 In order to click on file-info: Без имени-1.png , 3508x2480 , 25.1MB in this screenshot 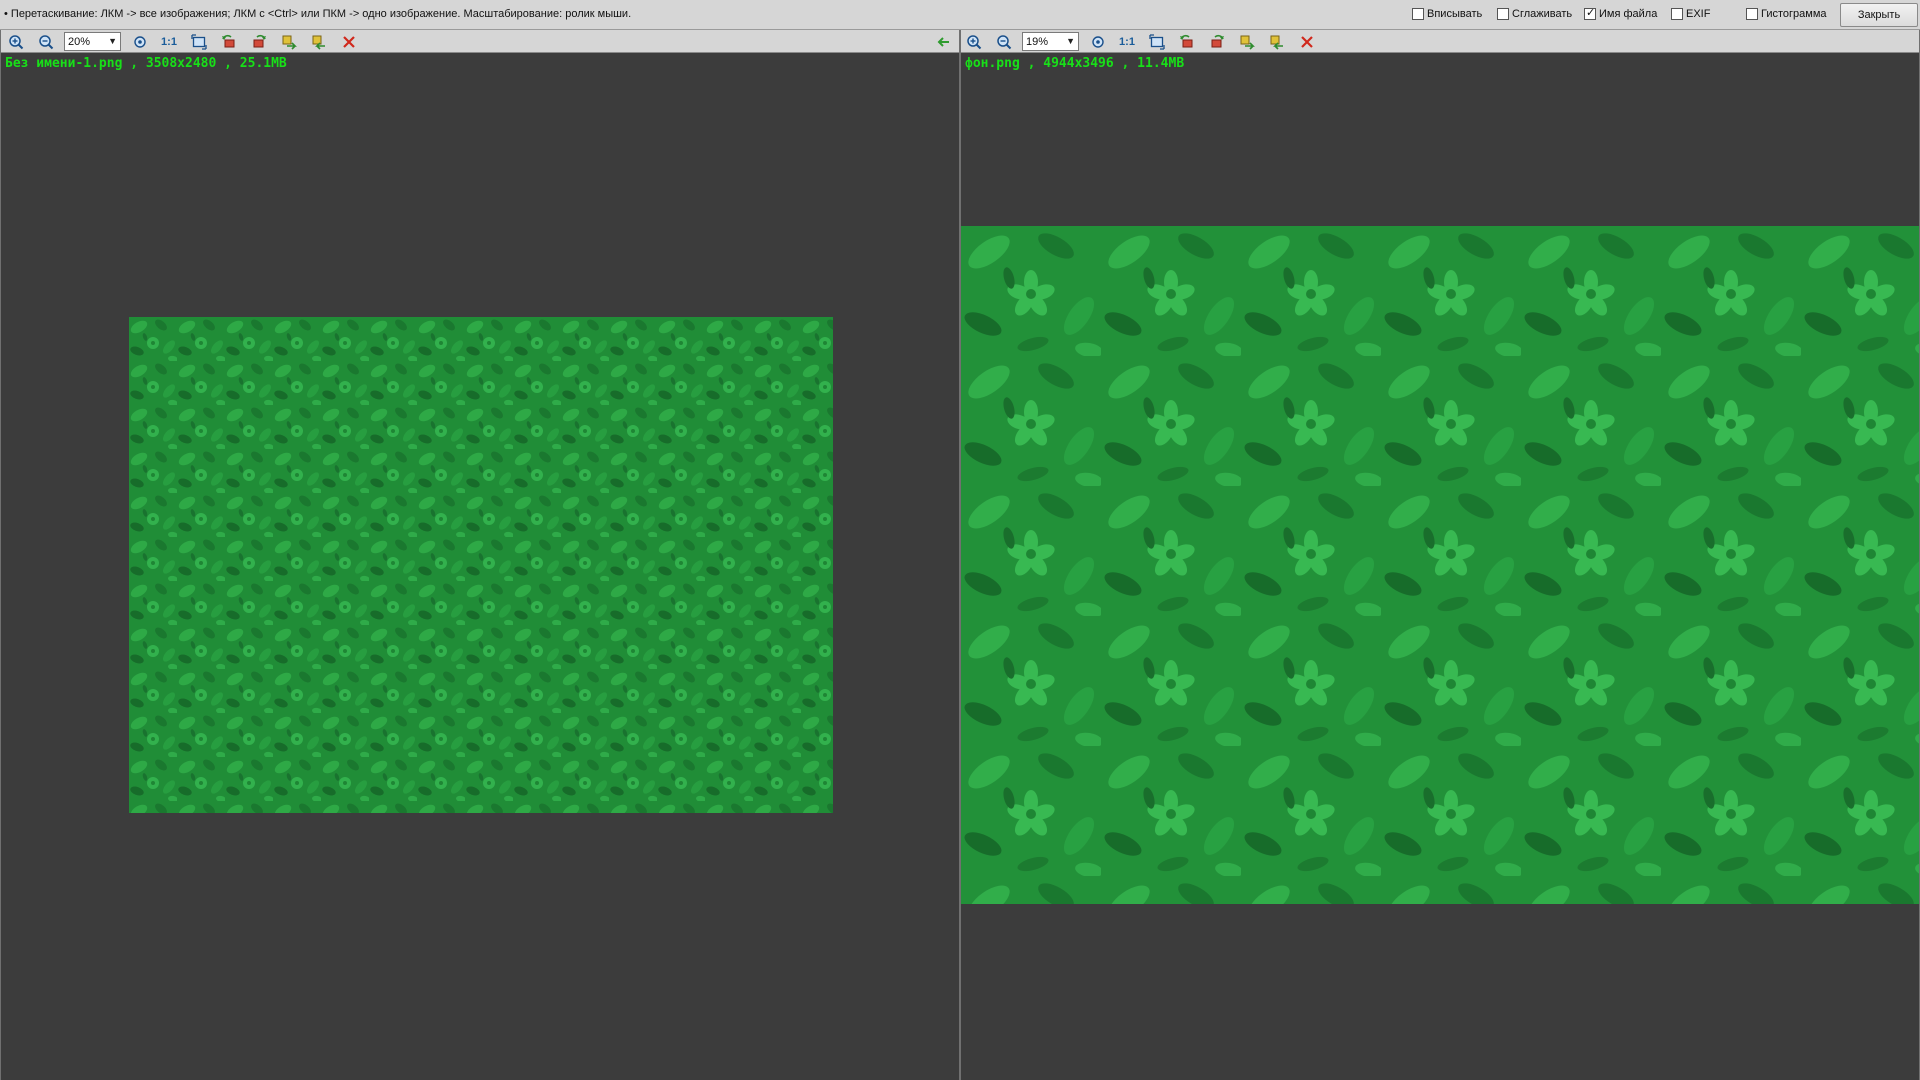, I will do `click(146, 63)`.